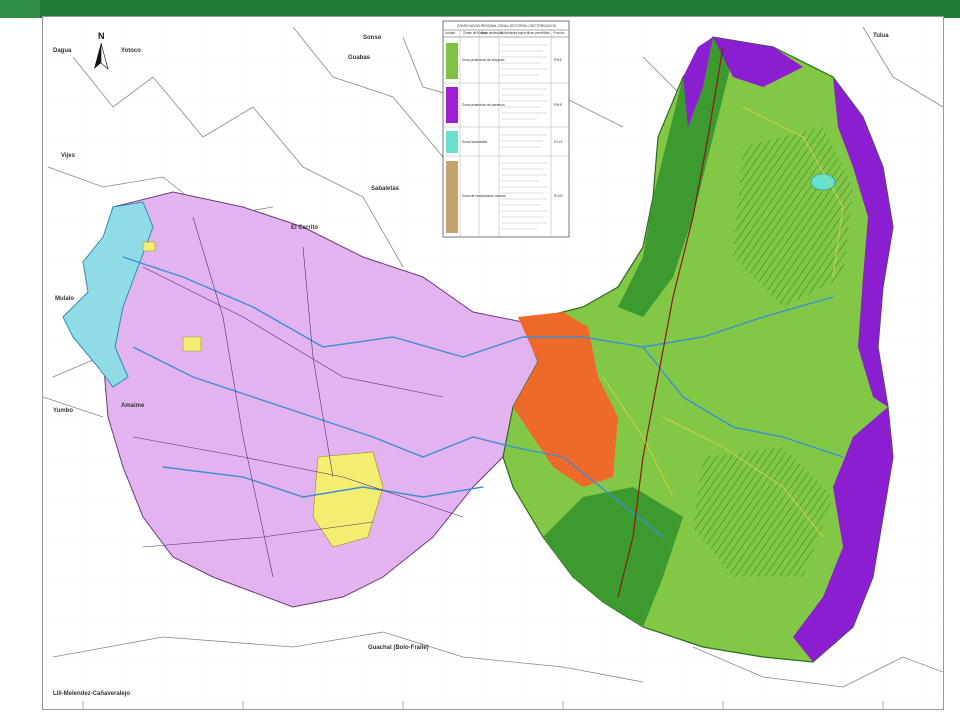 The width and height of the screenshot is (960, 720). I want to click on place-mulalo: Mulalo, so click(64, 299).